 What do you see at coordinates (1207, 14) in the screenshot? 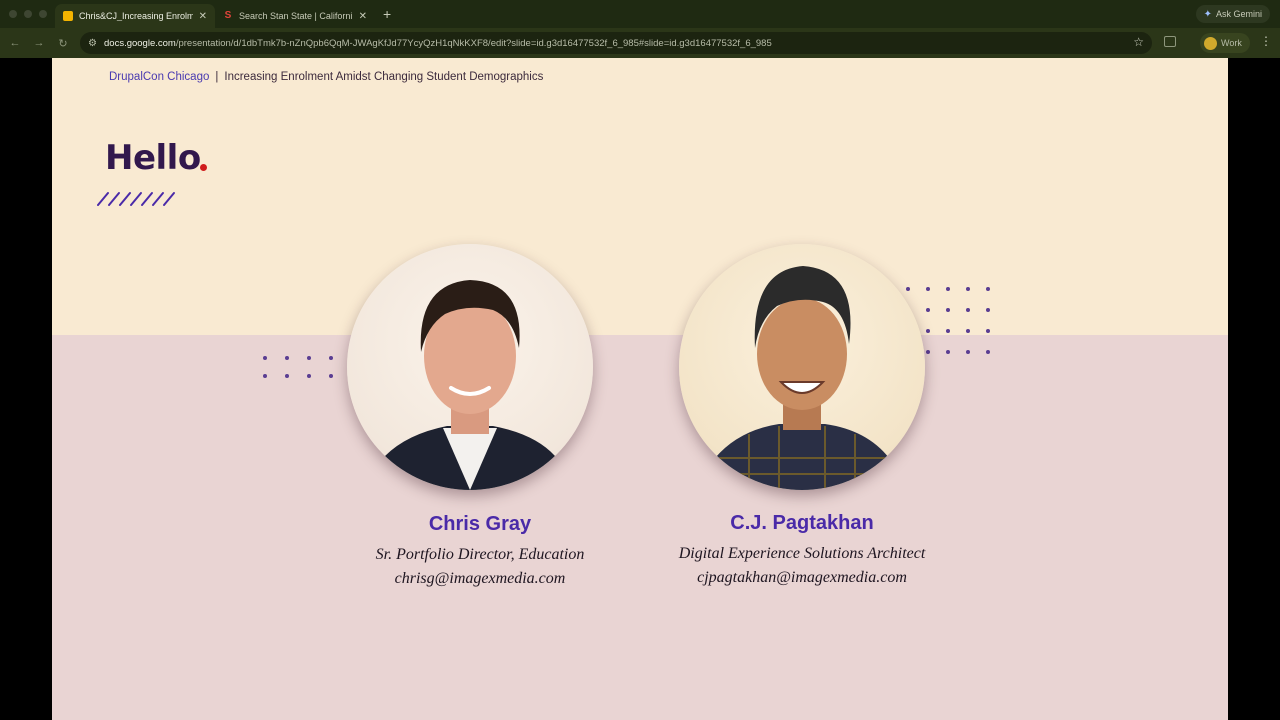
I see `gemini-sparkle-icon: ✦` at bounding box center [1207, 14].